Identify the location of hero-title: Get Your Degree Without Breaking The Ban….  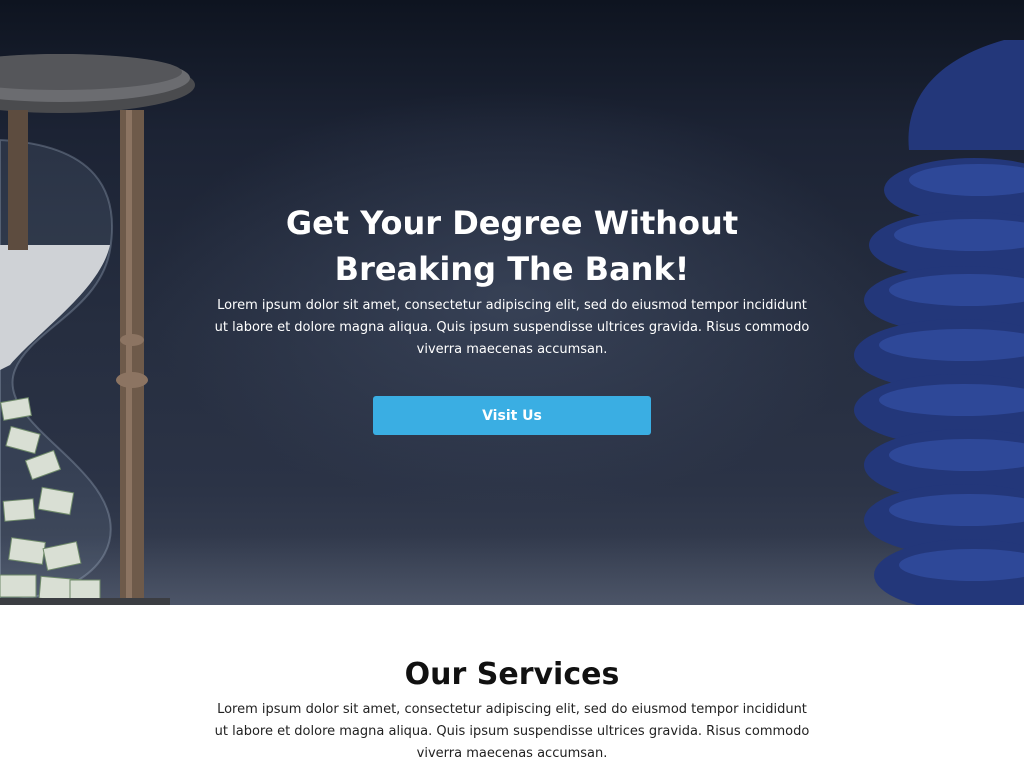
(512, 246).